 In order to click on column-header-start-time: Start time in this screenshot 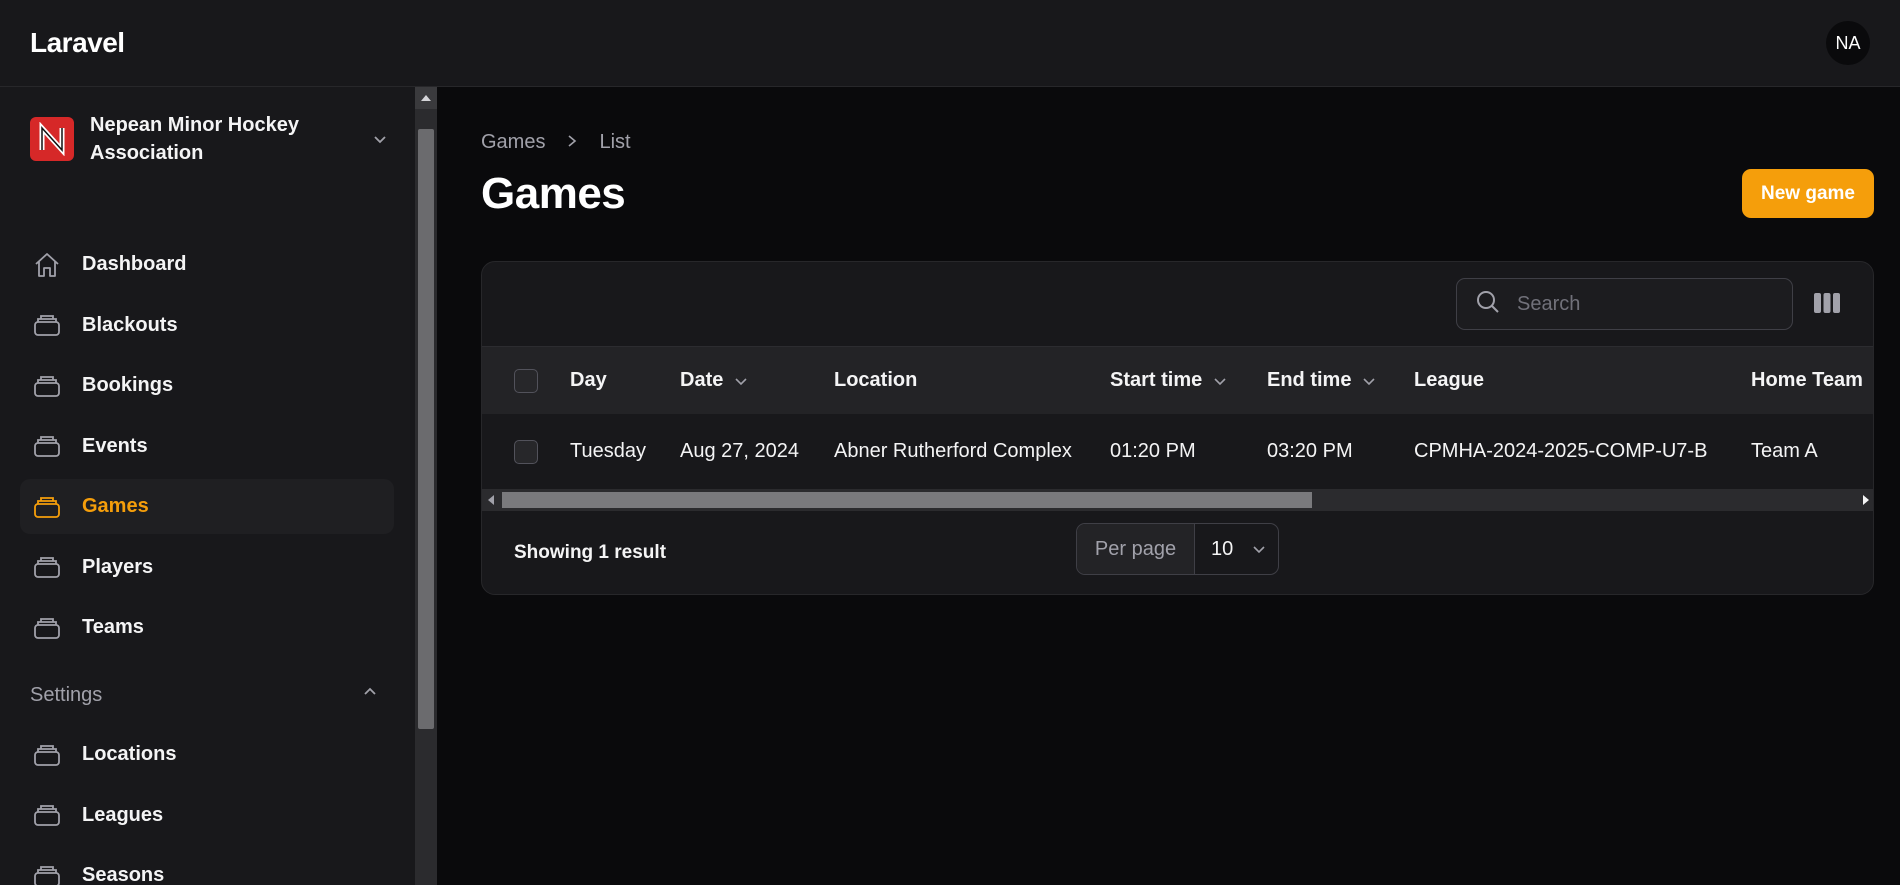, I will do `click(1169, 380)`.